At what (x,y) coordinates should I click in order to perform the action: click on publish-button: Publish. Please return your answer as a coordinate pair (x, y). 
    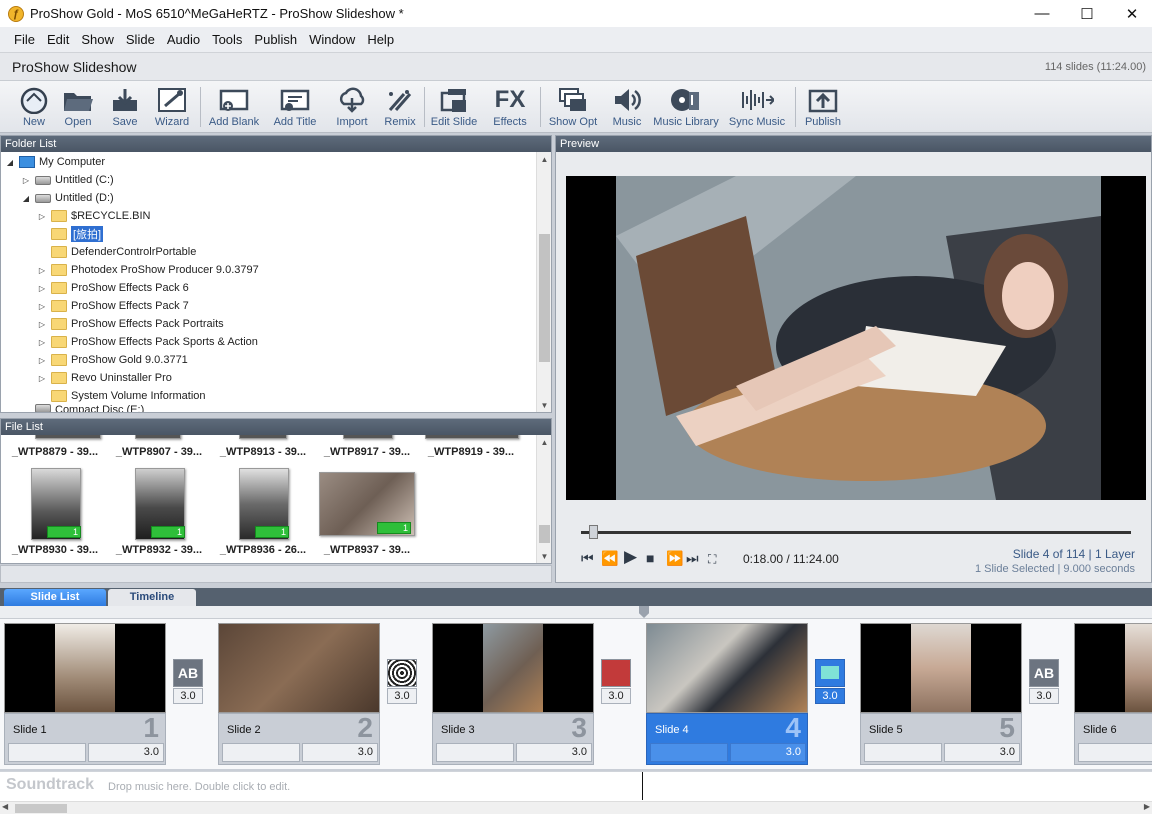
    Looking at the image, I should click on (823, 108).